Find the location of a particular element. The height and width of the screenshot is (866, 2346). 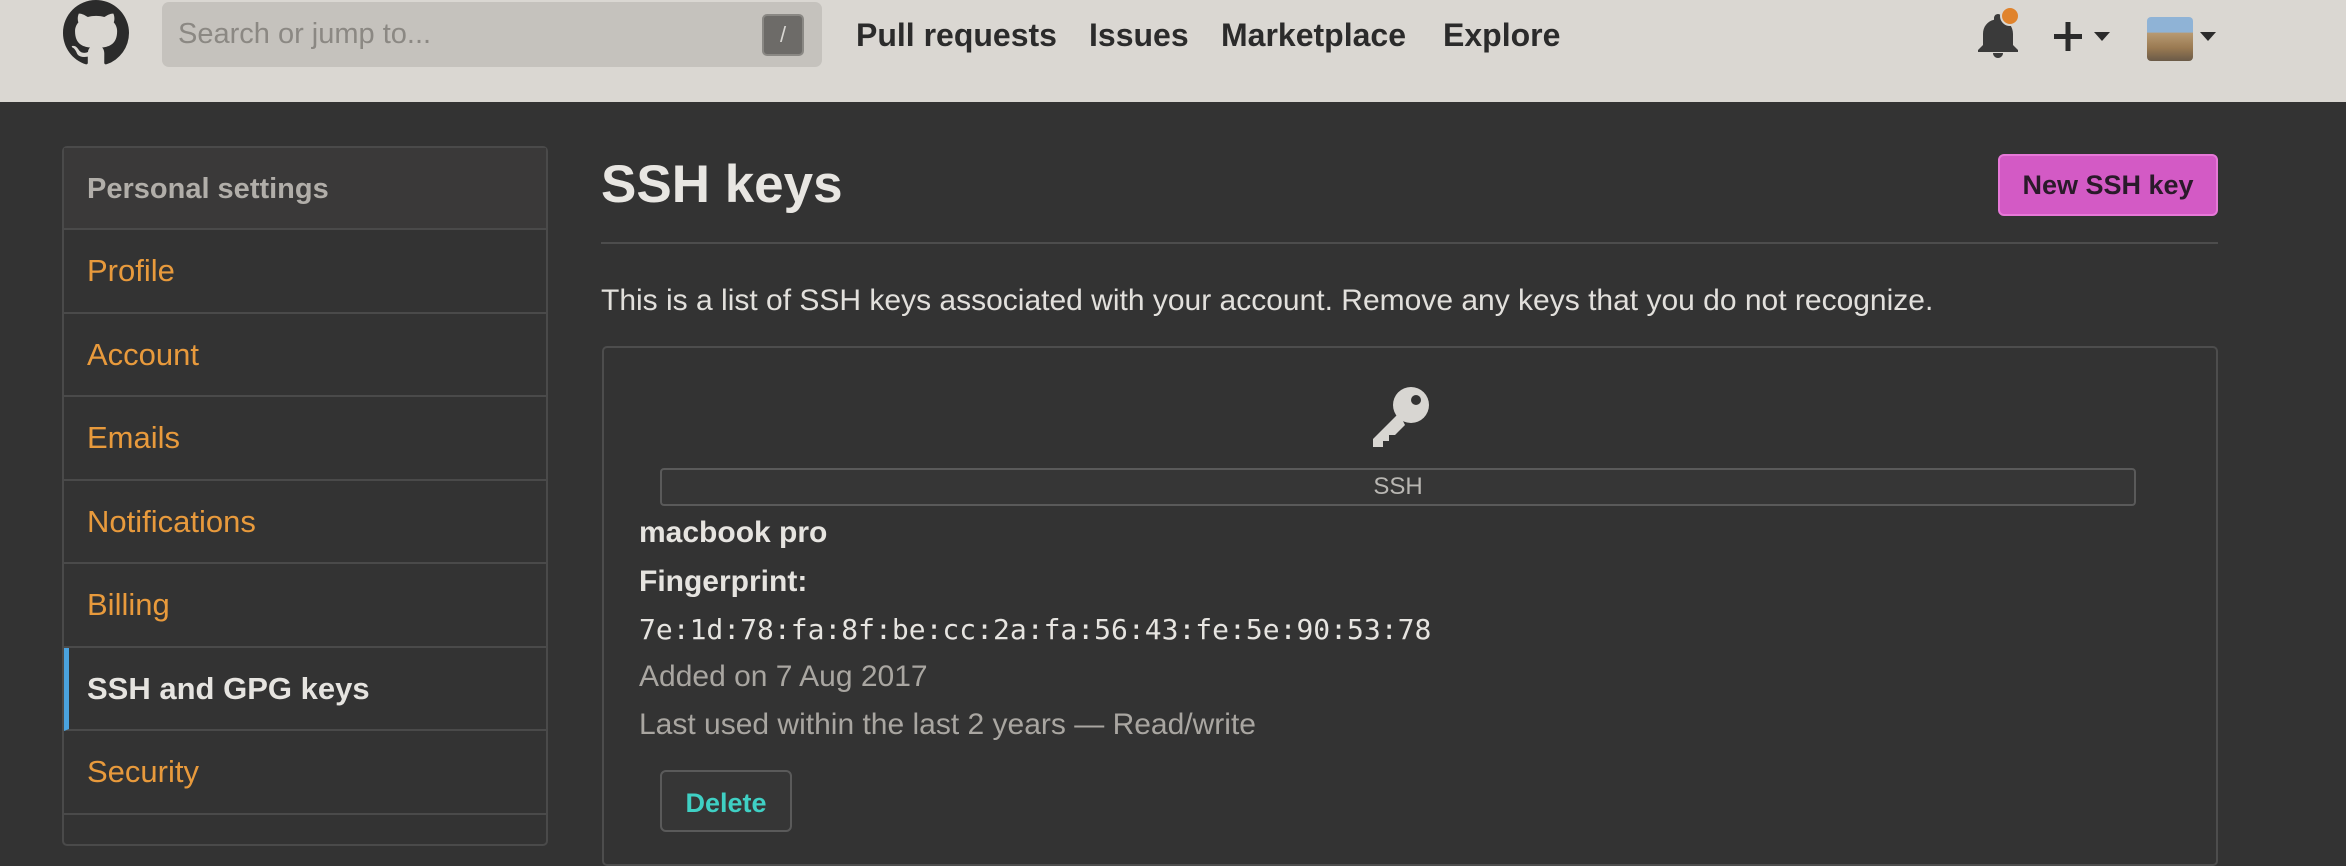

page-title: SSH keys is located at coordinates (722, 184).